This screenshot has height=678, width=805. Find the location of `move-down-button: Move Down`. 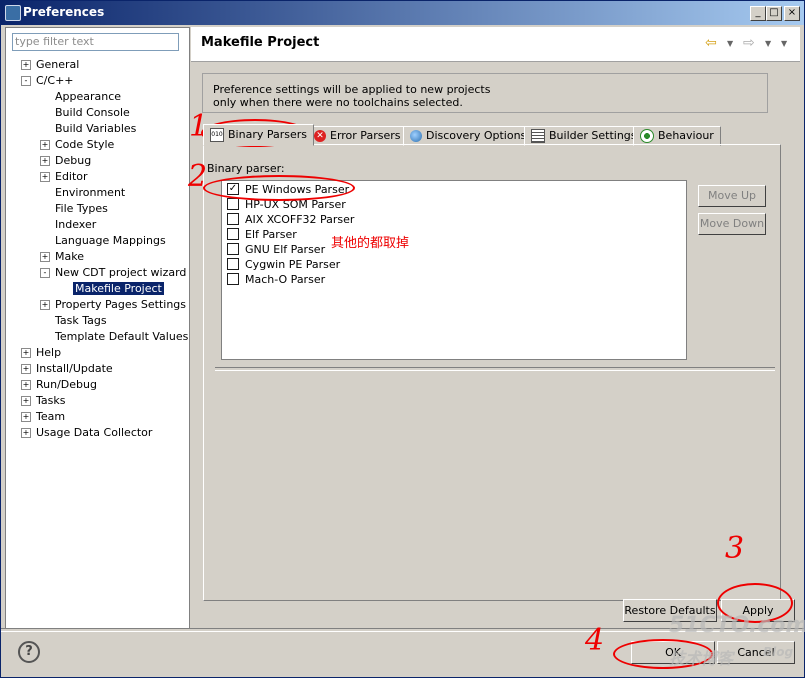

move-down-button: Move Down is located at coordinates (732, 224).